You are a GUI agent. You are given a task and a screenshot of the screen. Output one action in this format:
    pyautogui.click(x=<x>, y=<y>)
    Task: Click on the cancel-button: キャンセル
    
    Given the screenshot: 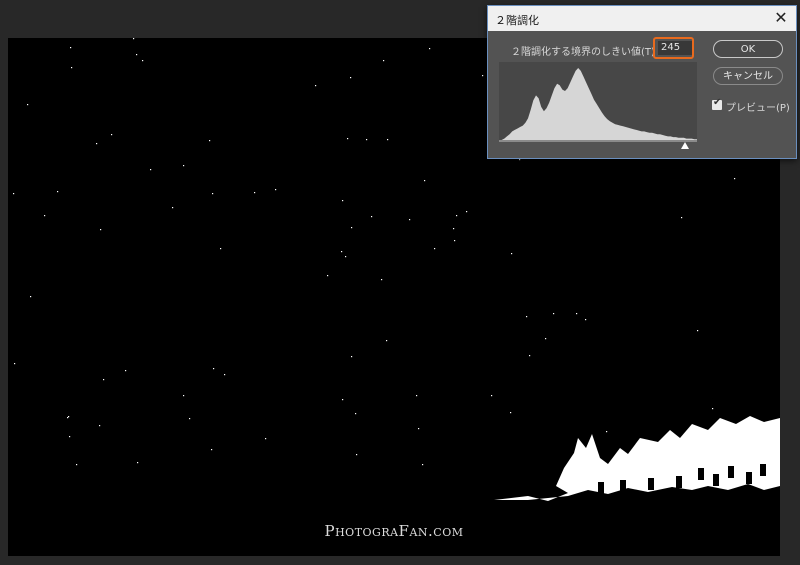 What is the action you would take?
    pyautogui.click(x=748, y=76)
    